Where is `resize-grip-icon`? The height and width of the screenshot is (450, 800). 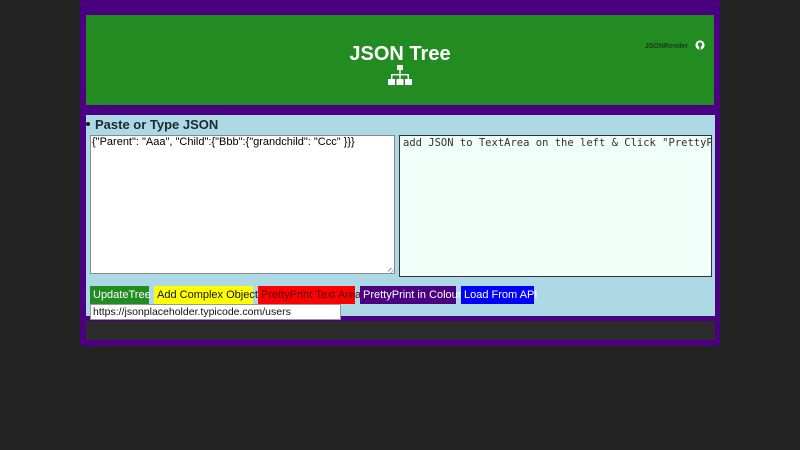
resize-grip-icon is located at coordinates (391, 271).